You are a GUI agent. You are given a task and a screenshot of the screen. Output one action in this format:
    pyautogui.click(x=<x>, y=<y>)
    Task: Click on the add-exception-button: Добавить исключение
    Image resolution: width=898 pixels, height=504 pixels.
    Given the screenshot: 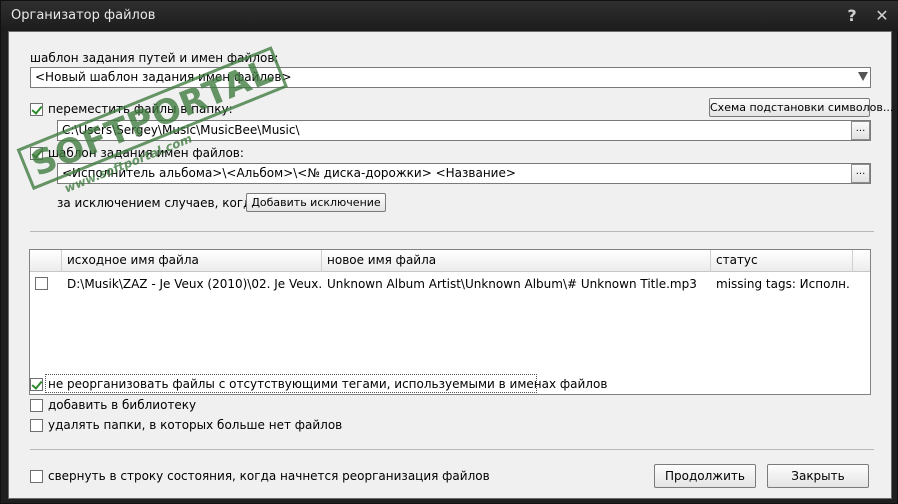 What is the action you would take?
    pyautogui.click(x=316, y=202)
    